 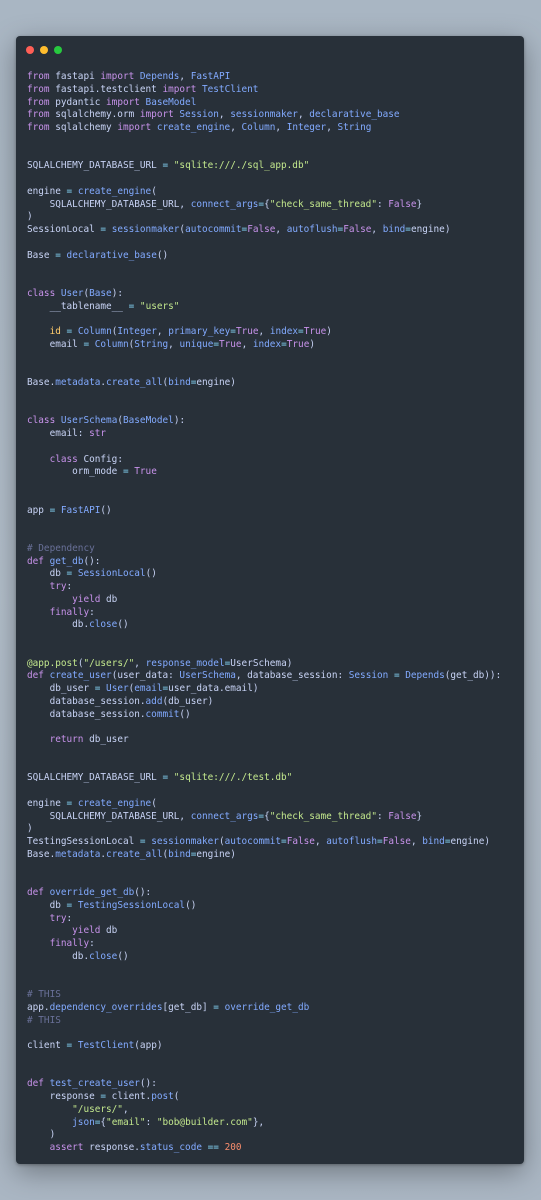 I want to click on code-token: , database_session:, so click(x=292, y=676).